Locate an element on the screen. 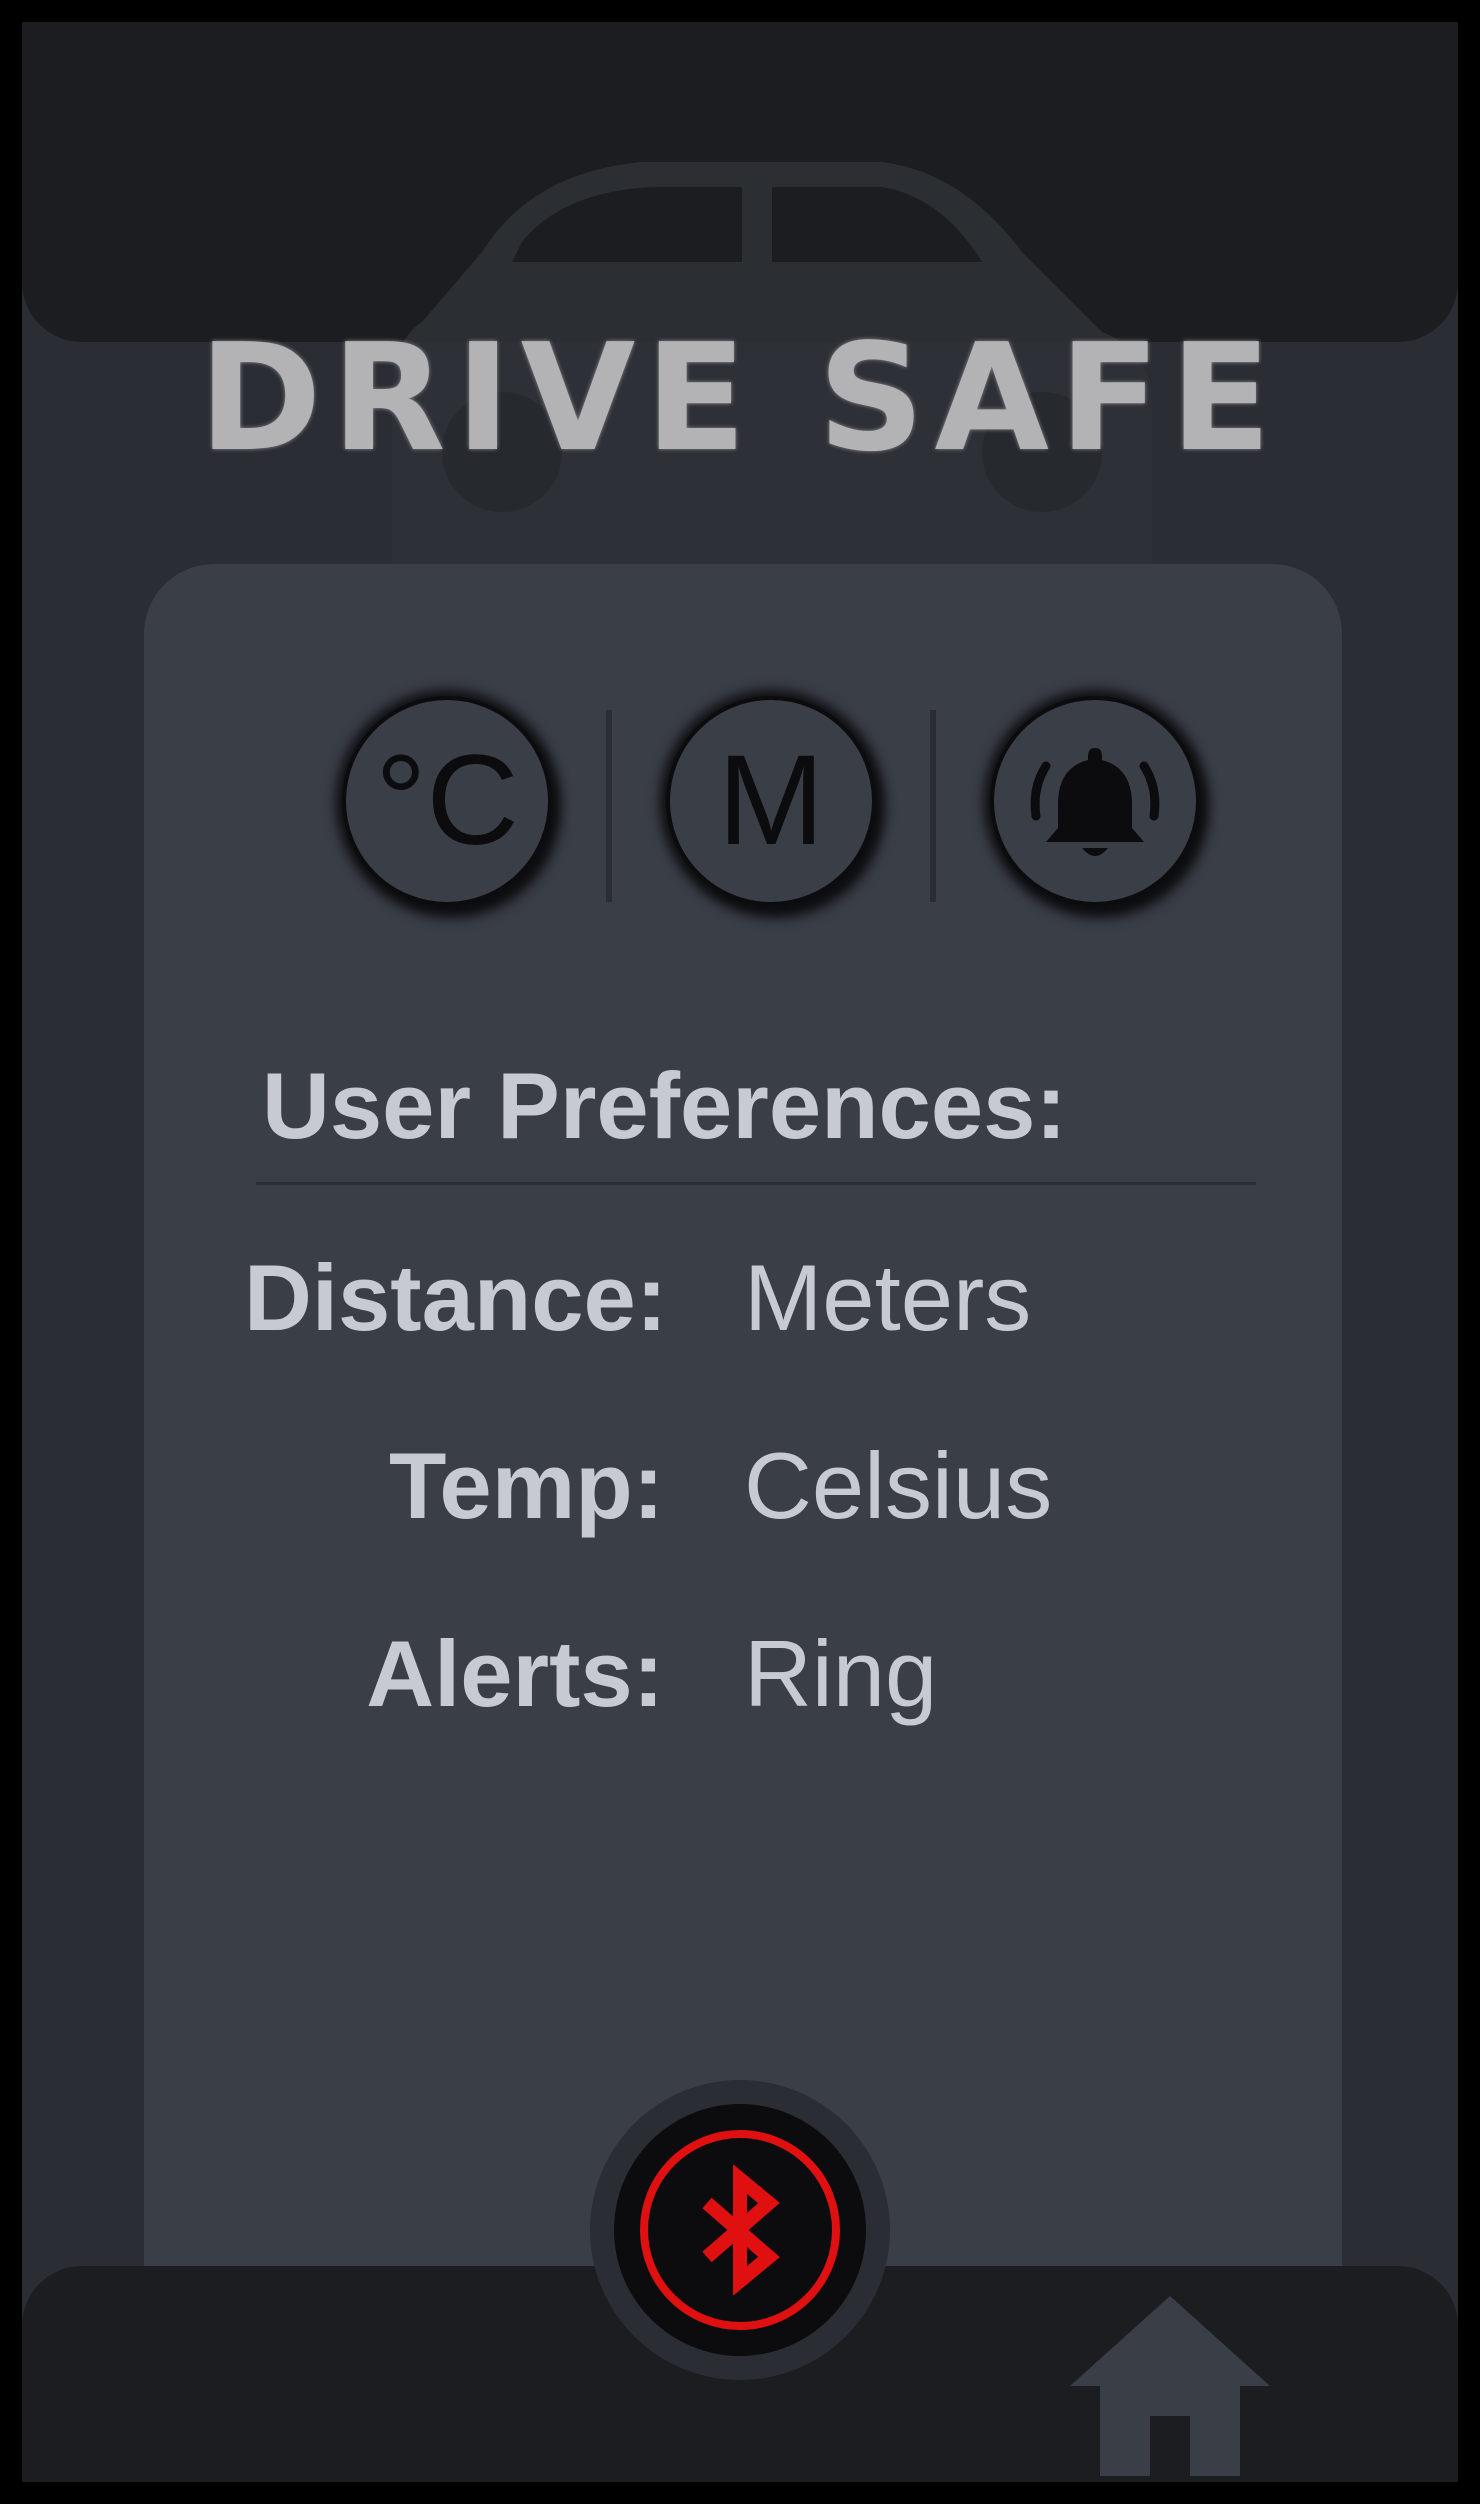 The width and height of the screenshot is (1480, 2504). alert-mode-button is located at coordinates (1095, 801).